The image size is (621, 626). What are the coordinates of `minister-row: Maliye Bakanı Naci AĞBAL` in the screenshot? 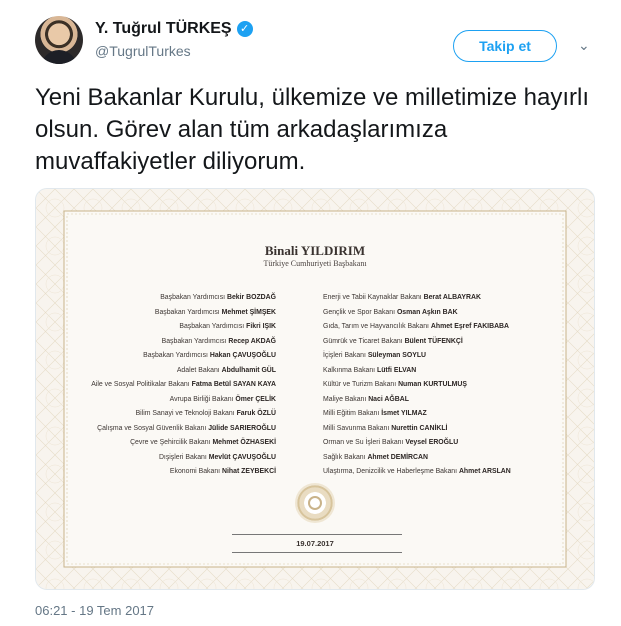 It's located at (366, 399).